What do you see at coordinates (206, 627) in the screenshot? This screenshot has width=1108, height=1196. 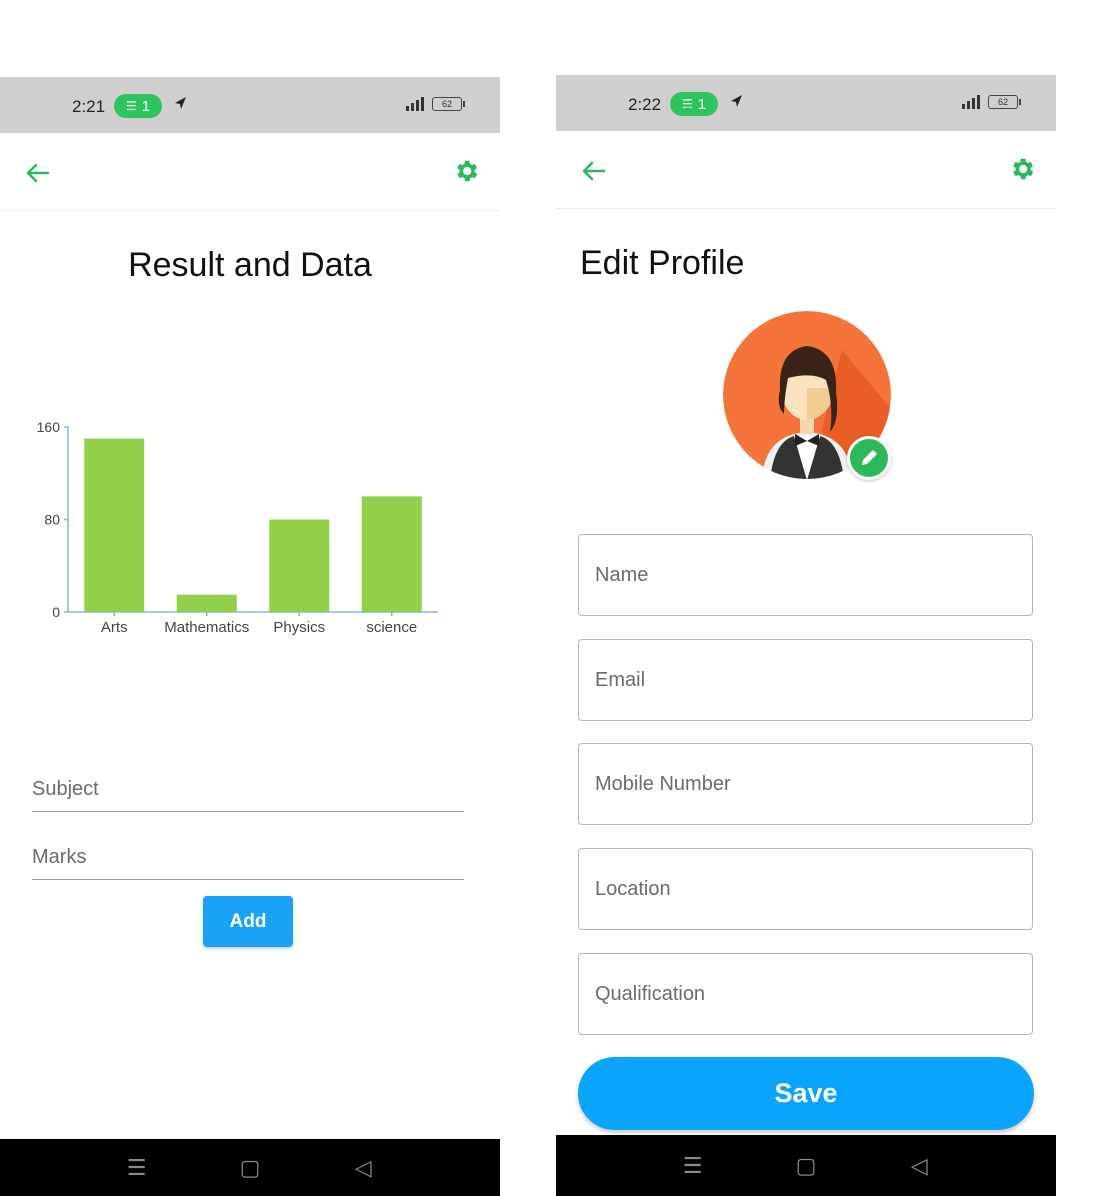 I see `x-tick-label: Mathematics` at bounding box center [206, 627].